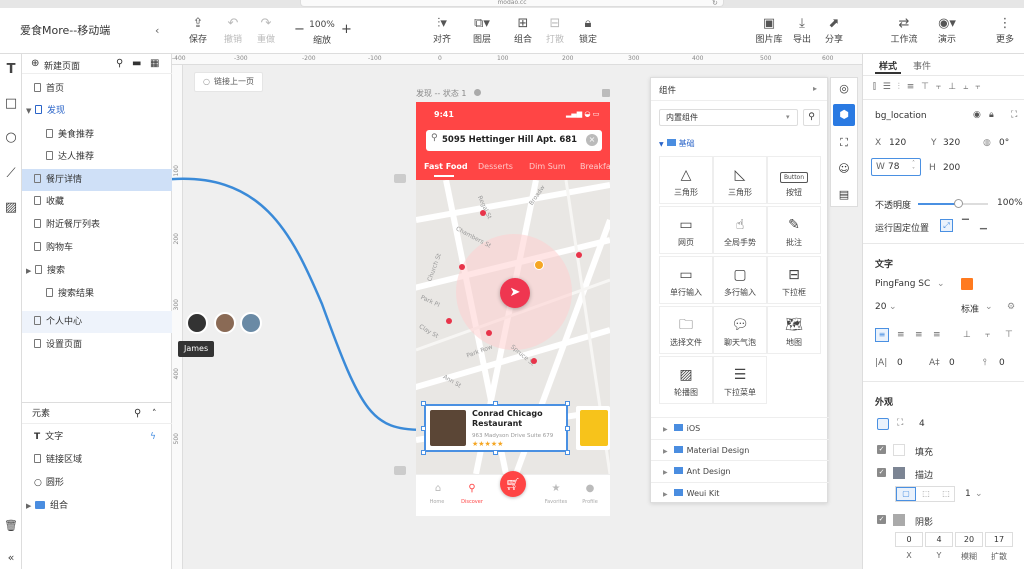  Describe the element at coordinates (686, 180) in the screenshot. I see `component-triangle: △ 三角形` at that location.